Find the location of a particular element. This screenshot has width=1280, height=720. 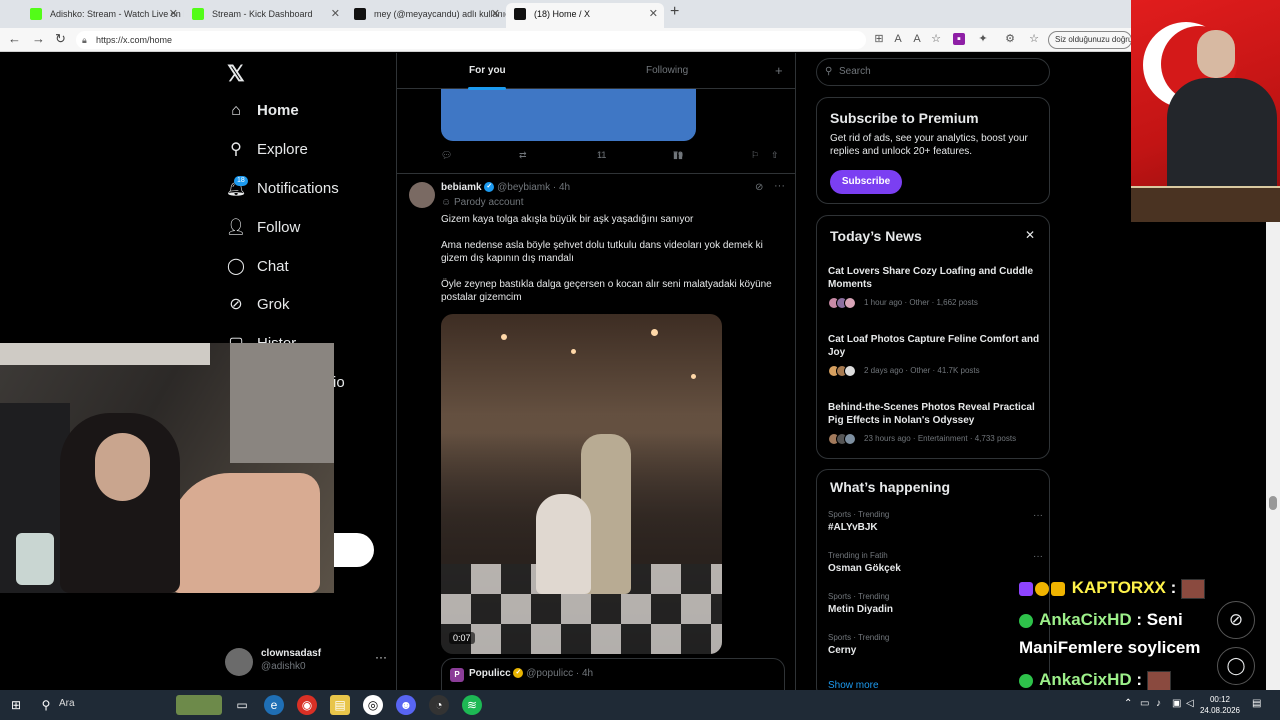

trend-item: Sports · Trending #ALYvBJK ··· is located at coordinates (935, 521).